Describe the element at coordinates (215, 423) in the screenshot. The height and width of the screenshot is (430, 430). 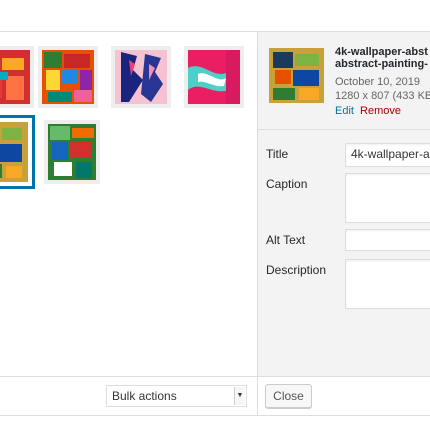
I see `bottom-strip` at that location.